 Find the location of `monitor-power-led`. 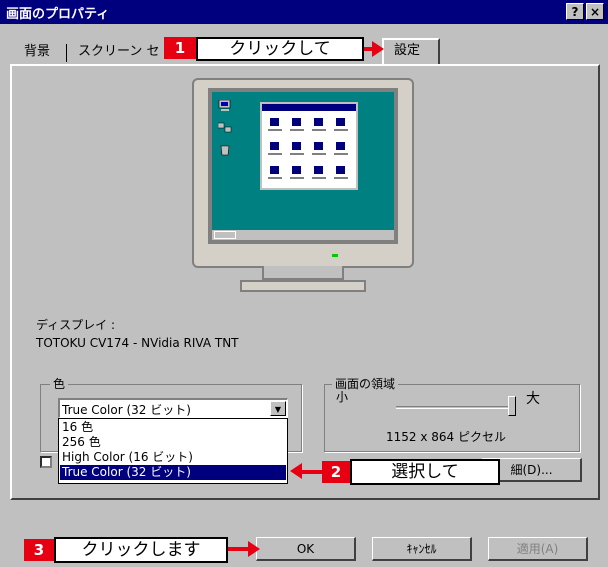

monitor-power-led is located at coordinates (335, 255).